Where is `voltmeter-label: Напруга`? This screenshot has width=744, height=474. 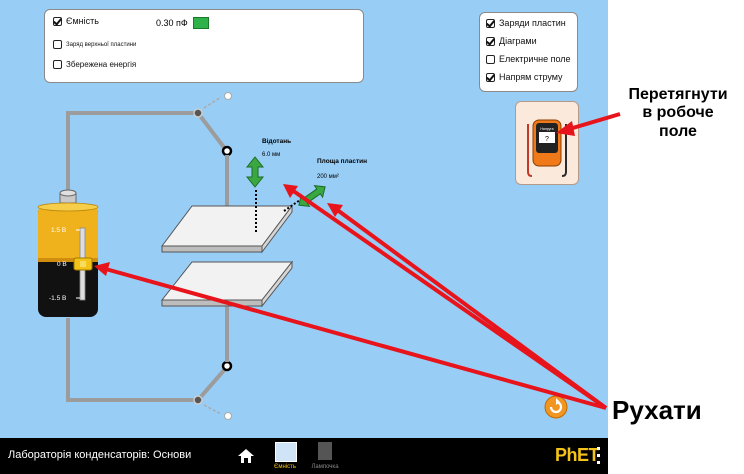 voltmeter-label: Напруга is located at coordinates (546, 129).